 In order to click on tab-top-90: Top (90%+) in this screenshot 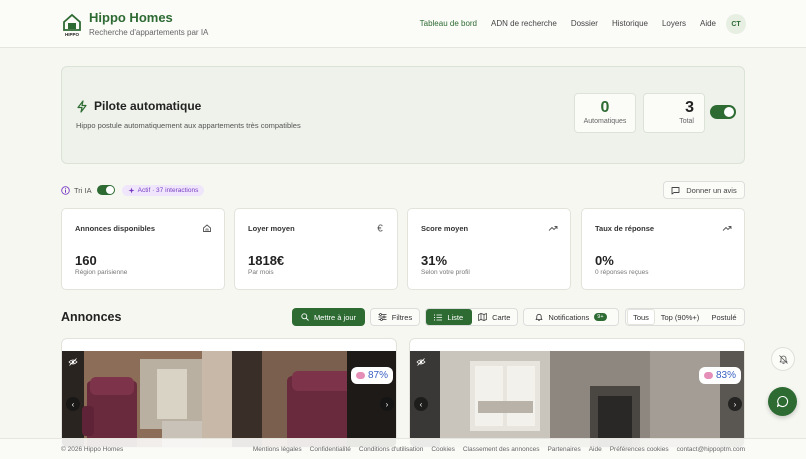, I will do `click(680, 317)`.